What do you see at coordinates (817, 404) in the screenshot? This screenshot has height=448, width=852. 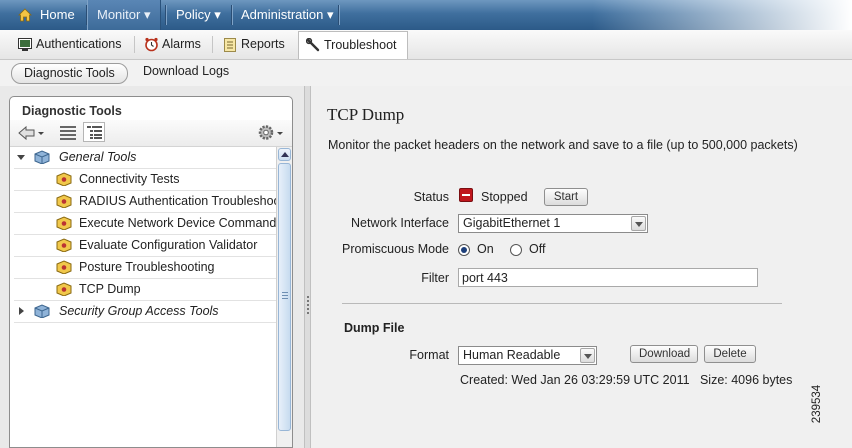 I see `figure-id-text: 239534` at bounding box center [817, 404].